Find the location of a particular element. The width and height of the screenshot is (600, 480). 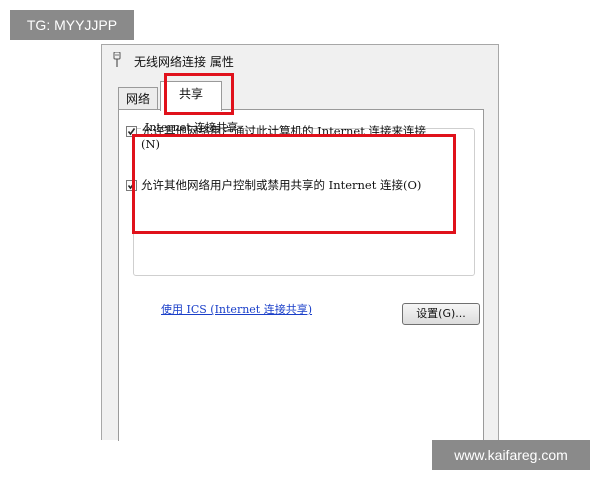

highlight-sharing-options is located at coordinates (294, 184).